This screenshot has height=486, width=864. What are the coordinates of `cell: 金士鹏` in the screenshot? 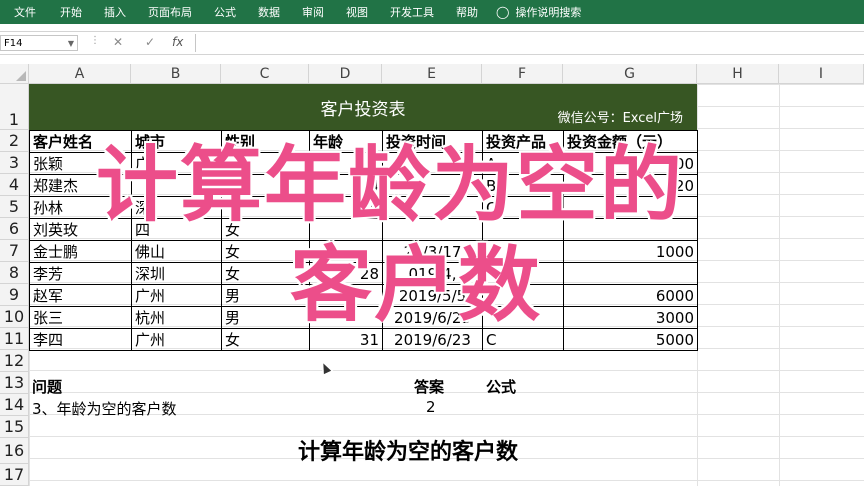 It's located at (80, 251).